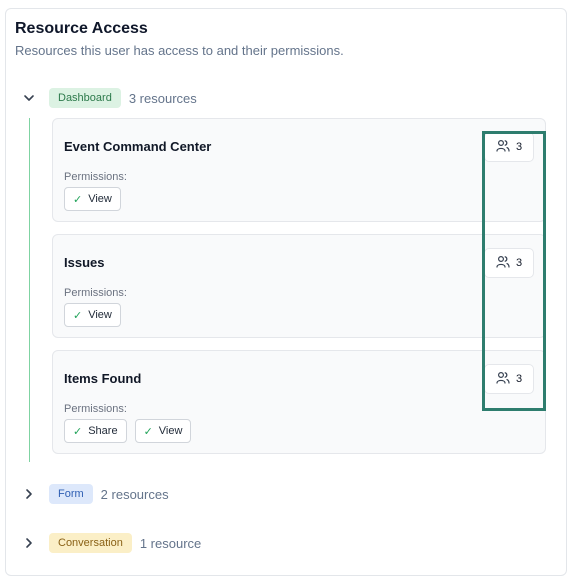 The image size is (578, 579). What do you see at coordinates (85, 98) in the screenshot?
I see `group-badge: Dashboard` at bounding box center [85, 98].